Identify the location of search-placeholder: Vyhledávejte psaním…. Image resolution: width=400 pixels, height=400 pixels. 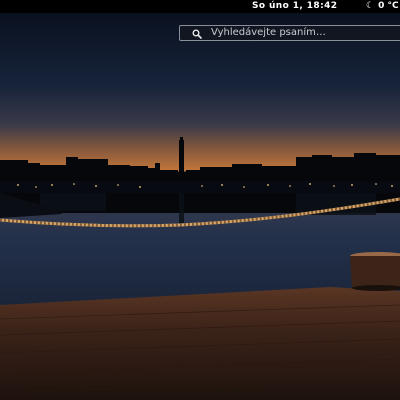
(268, 32).